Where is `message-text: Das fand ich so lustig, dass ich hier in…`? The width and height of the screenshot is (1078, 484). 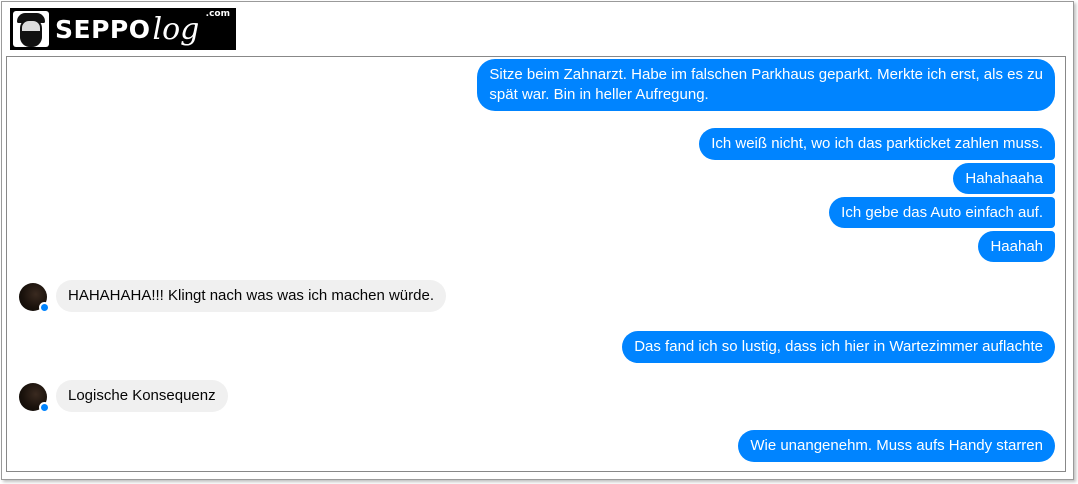 message-text: Das fand ich so lustig, dass ich hier in… is located at coordinates (838, 346).